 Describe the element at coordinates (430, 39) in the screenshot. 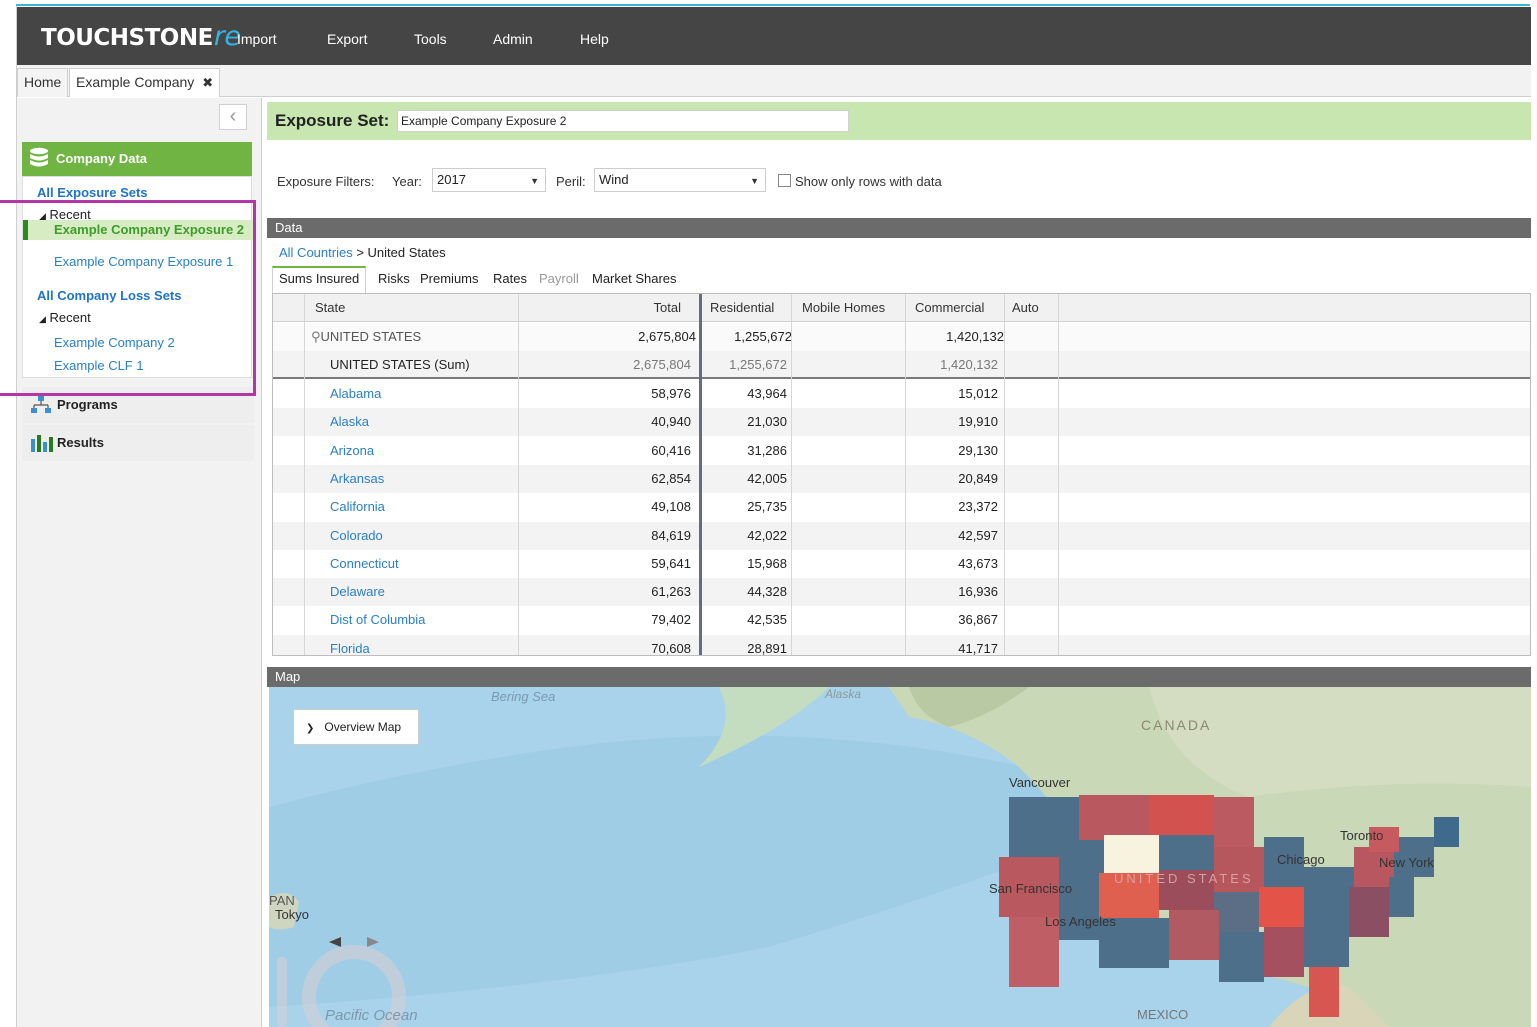

I see `menu-tools: Tools` at that location.